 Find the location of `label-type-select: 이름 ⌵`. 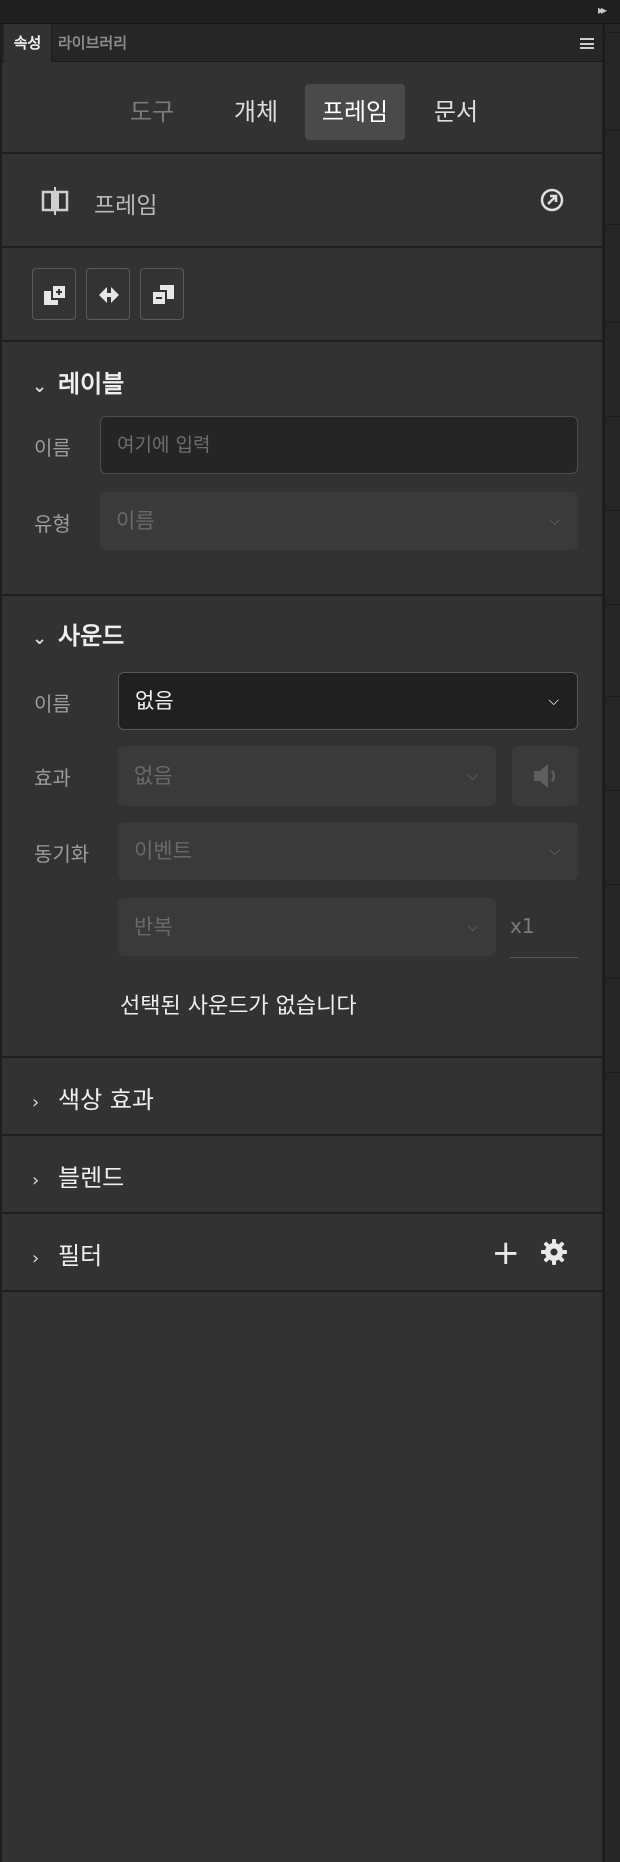

label-type-select: 이름 ⌵ is located at coordinates (339, 521).